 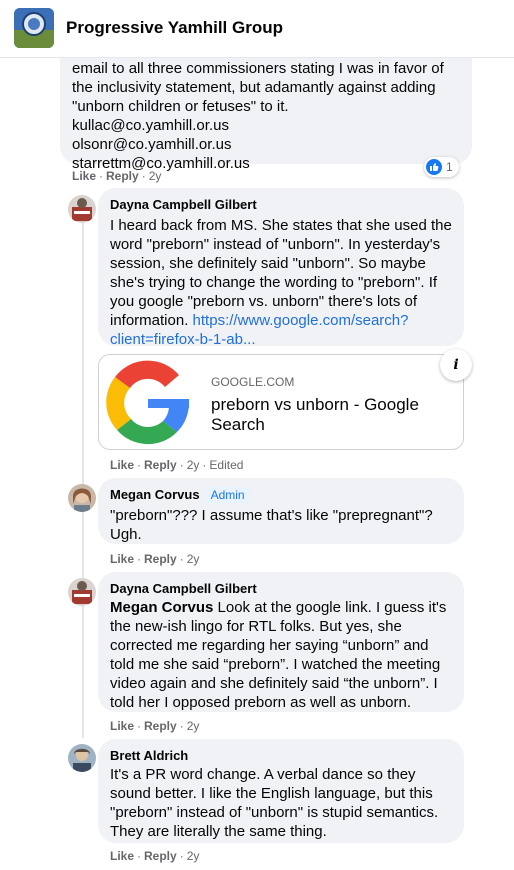 What do you see at coordinates (449, 167) in the screenshot?
I see `reaction-count: 1` at bounding box center [449, 167].